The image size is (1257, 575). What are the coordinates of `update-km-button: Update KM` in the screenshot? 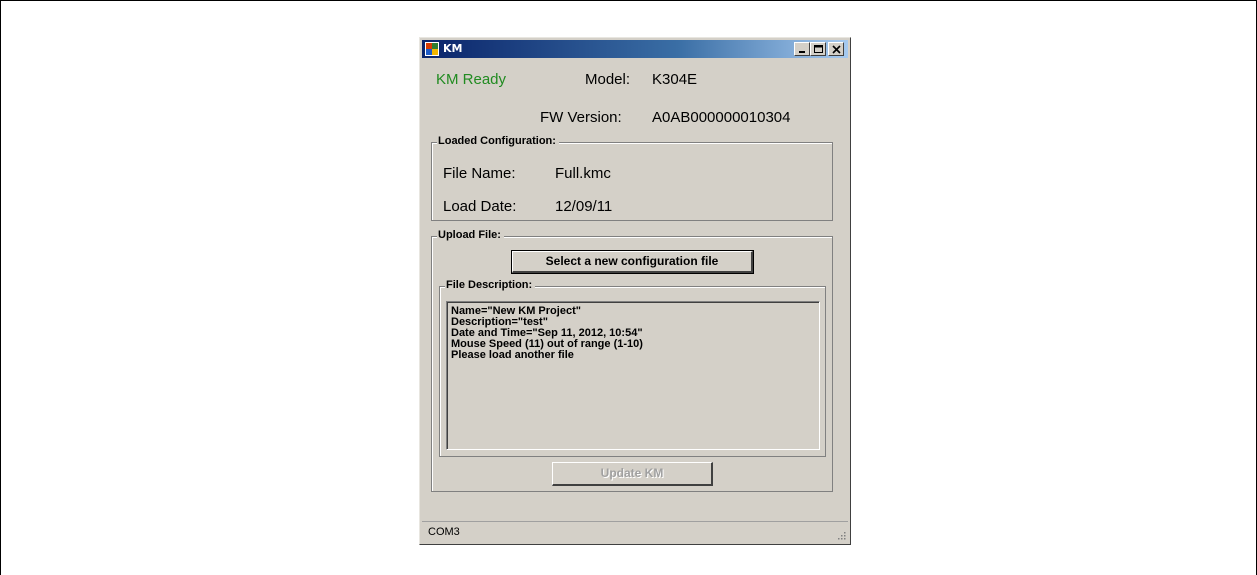 It's located at (632, 474).